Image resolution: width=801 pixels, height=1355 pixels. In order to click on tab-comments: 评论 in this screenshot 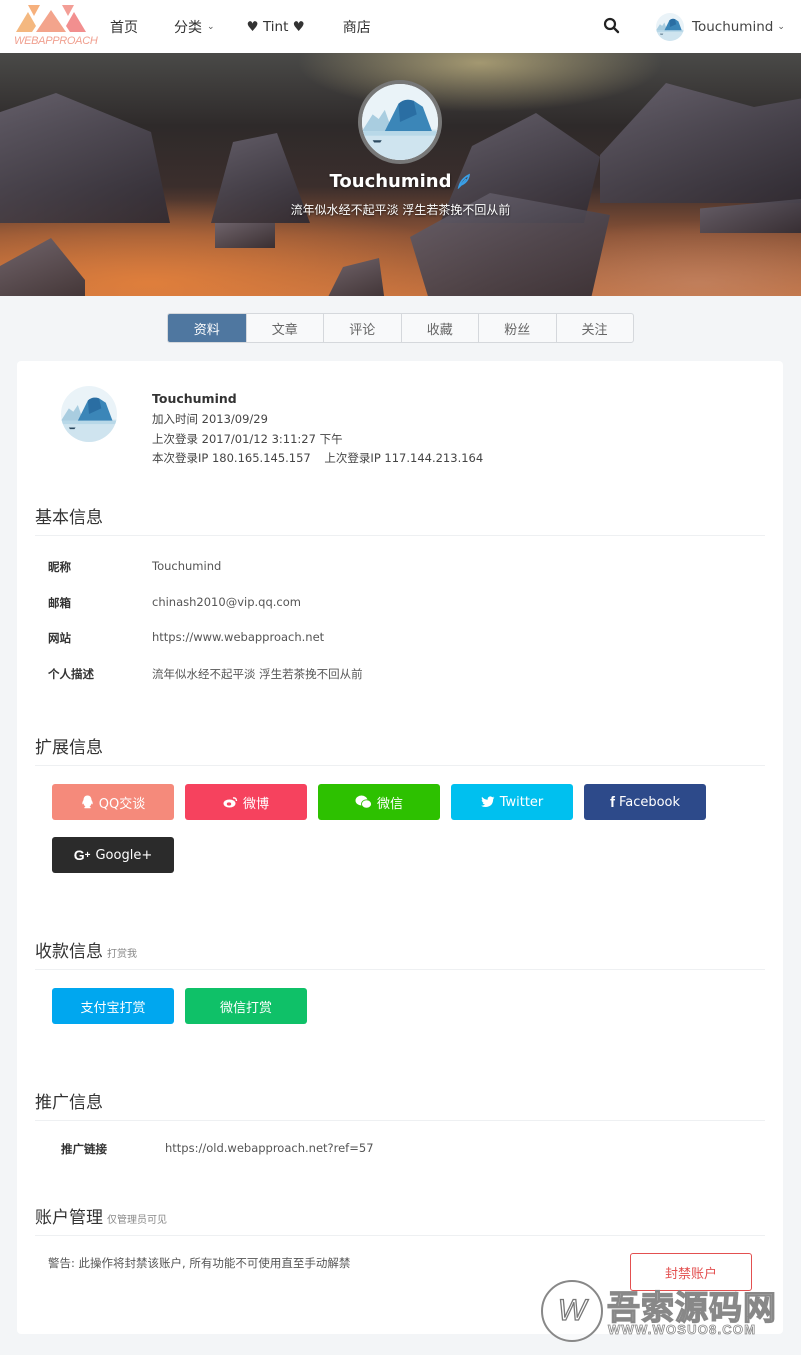, I will do `click(362, 328)`.